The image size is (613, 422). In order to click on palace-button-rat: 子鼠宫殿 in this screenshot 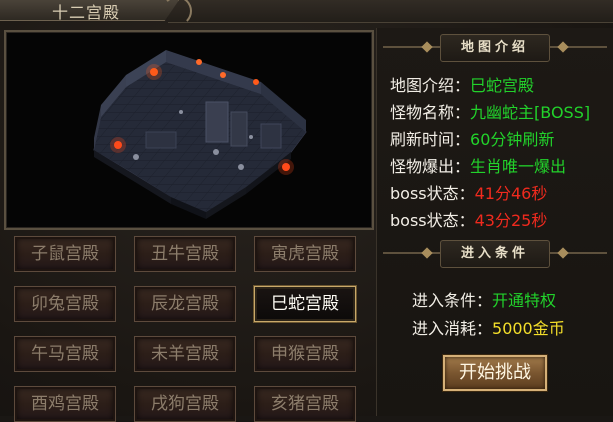, I will do `click(65, 254)`.